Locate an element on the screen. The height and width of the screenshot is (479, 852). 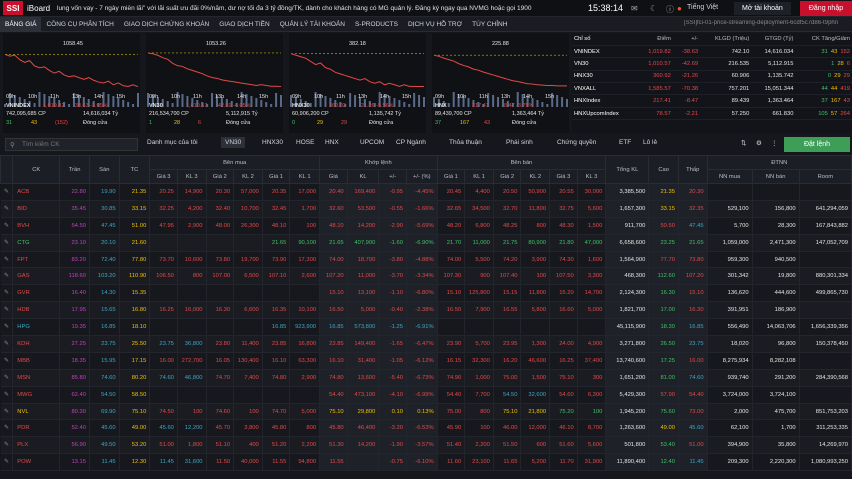
nav-quan-ly-tk: QUẢN LÝ TÀI KHOẢN is located at coordinates (312, 24).